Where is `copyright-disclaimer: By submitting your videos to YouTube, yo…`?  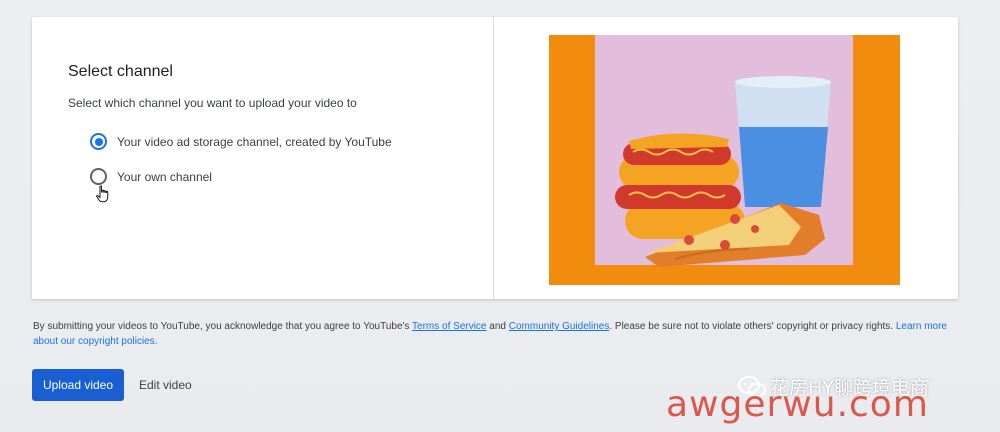 copyright-disclaimer: By submitting your videos to YouTube, yo… is located at coordinates (490, 334).